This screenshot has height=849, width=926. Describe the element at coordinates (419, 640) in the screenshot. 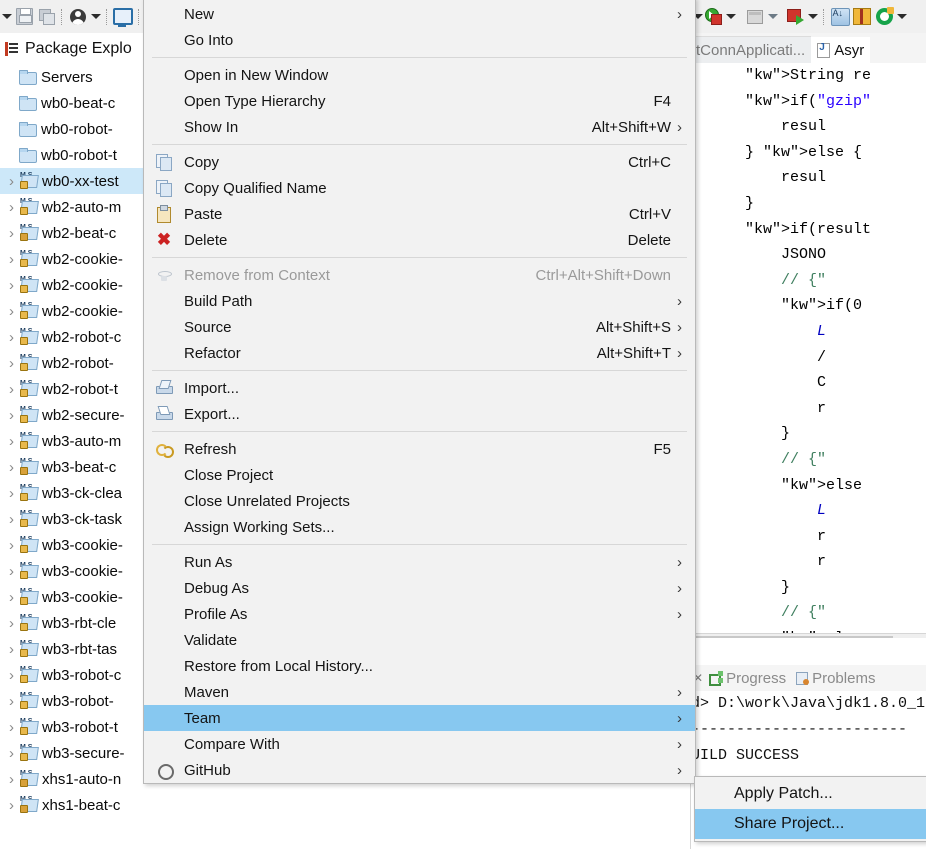

I see `menu-item-validate: Validate›` at that location.